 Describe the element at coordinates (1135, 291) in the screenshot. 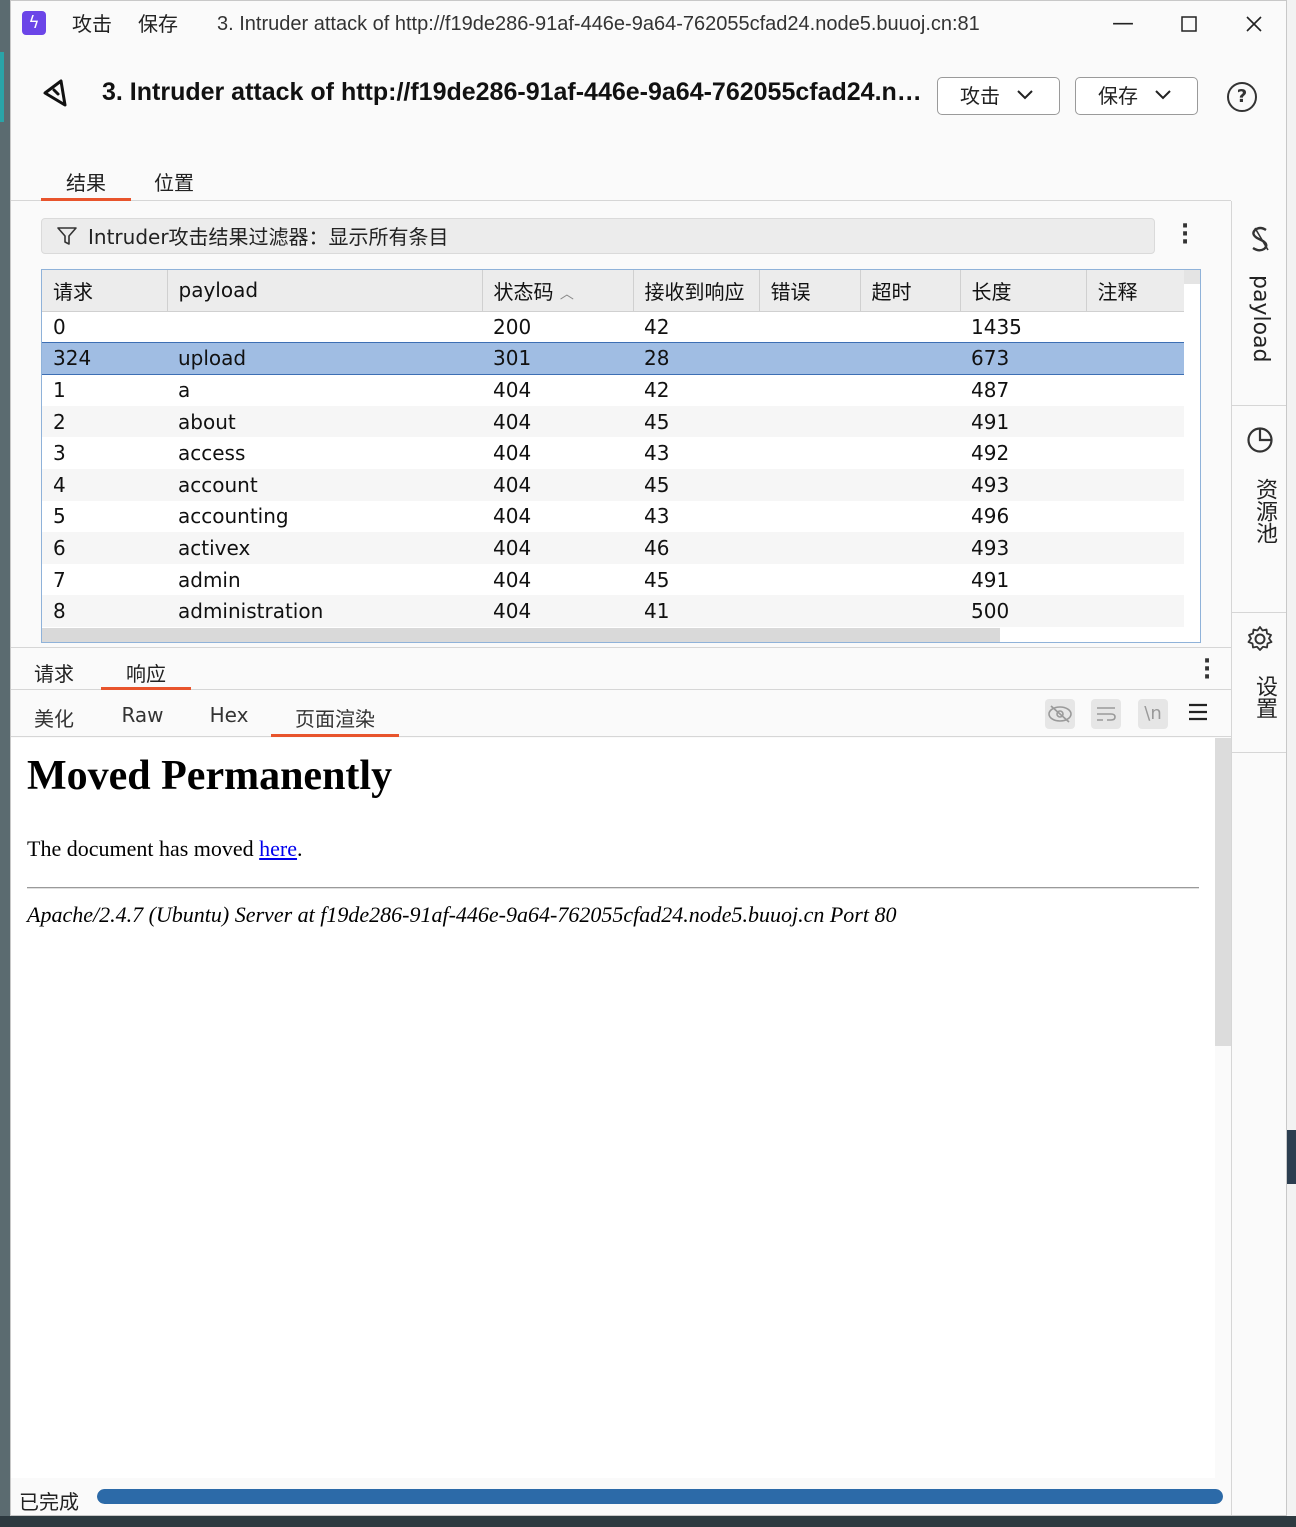

I see `column-header-comment: 注释` at that location.